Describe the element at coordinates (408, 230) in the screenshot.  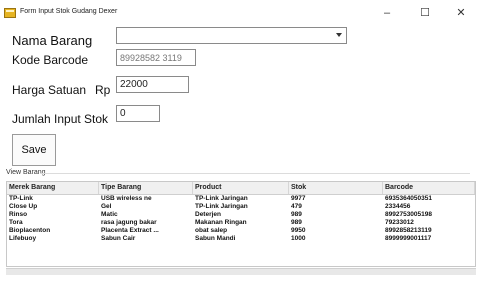
I see `cell-barcode: 8992858213119` at that location.